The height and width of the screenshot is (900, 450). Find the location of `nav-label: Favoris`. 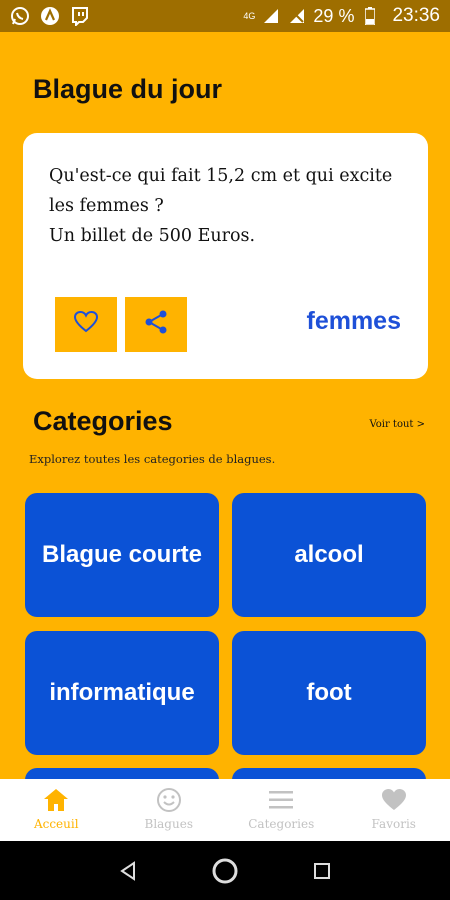

nav-label: Favoris is located at coordinates (393, 824).